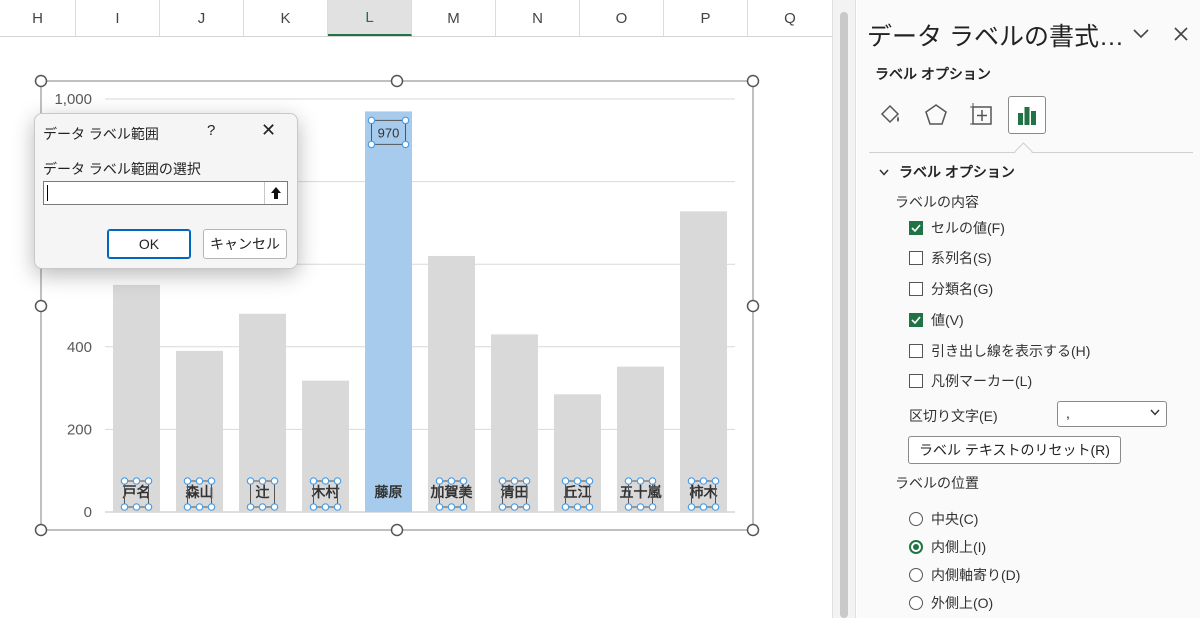 This screenshot has height=618, width=1200. I want to click on radio-position-inside-base: 内側軸寄り(D), so click(964, 575).